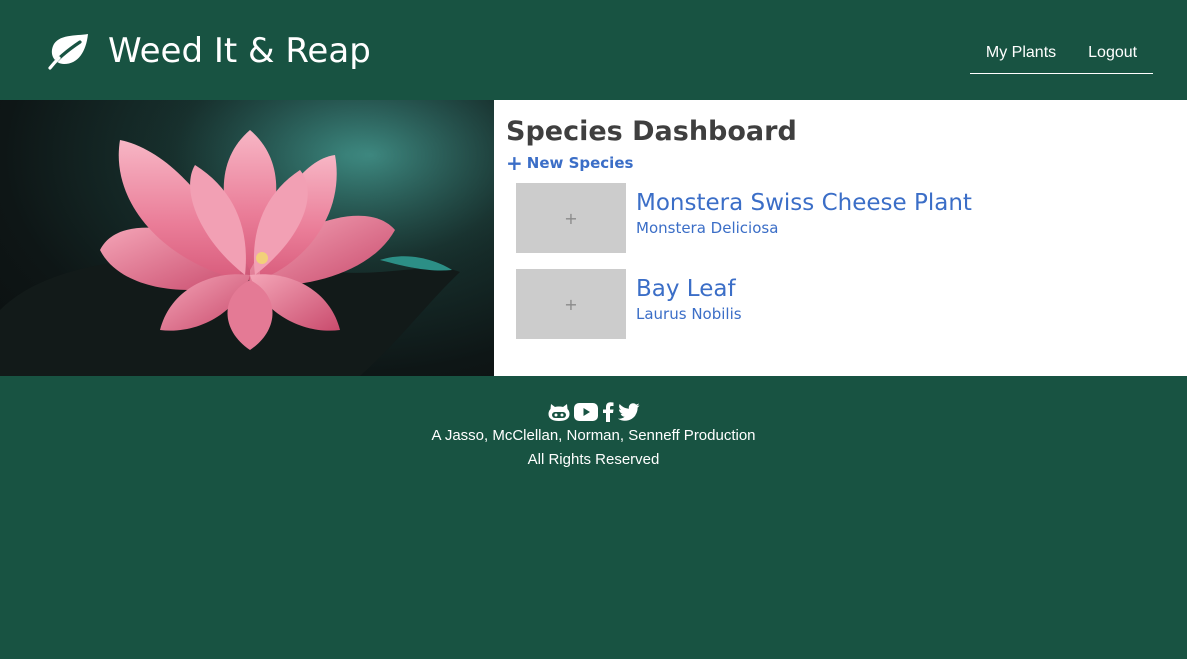 The height and width of the screenshot is (659, 1187). I want to click on social-links, so click(593, 412).